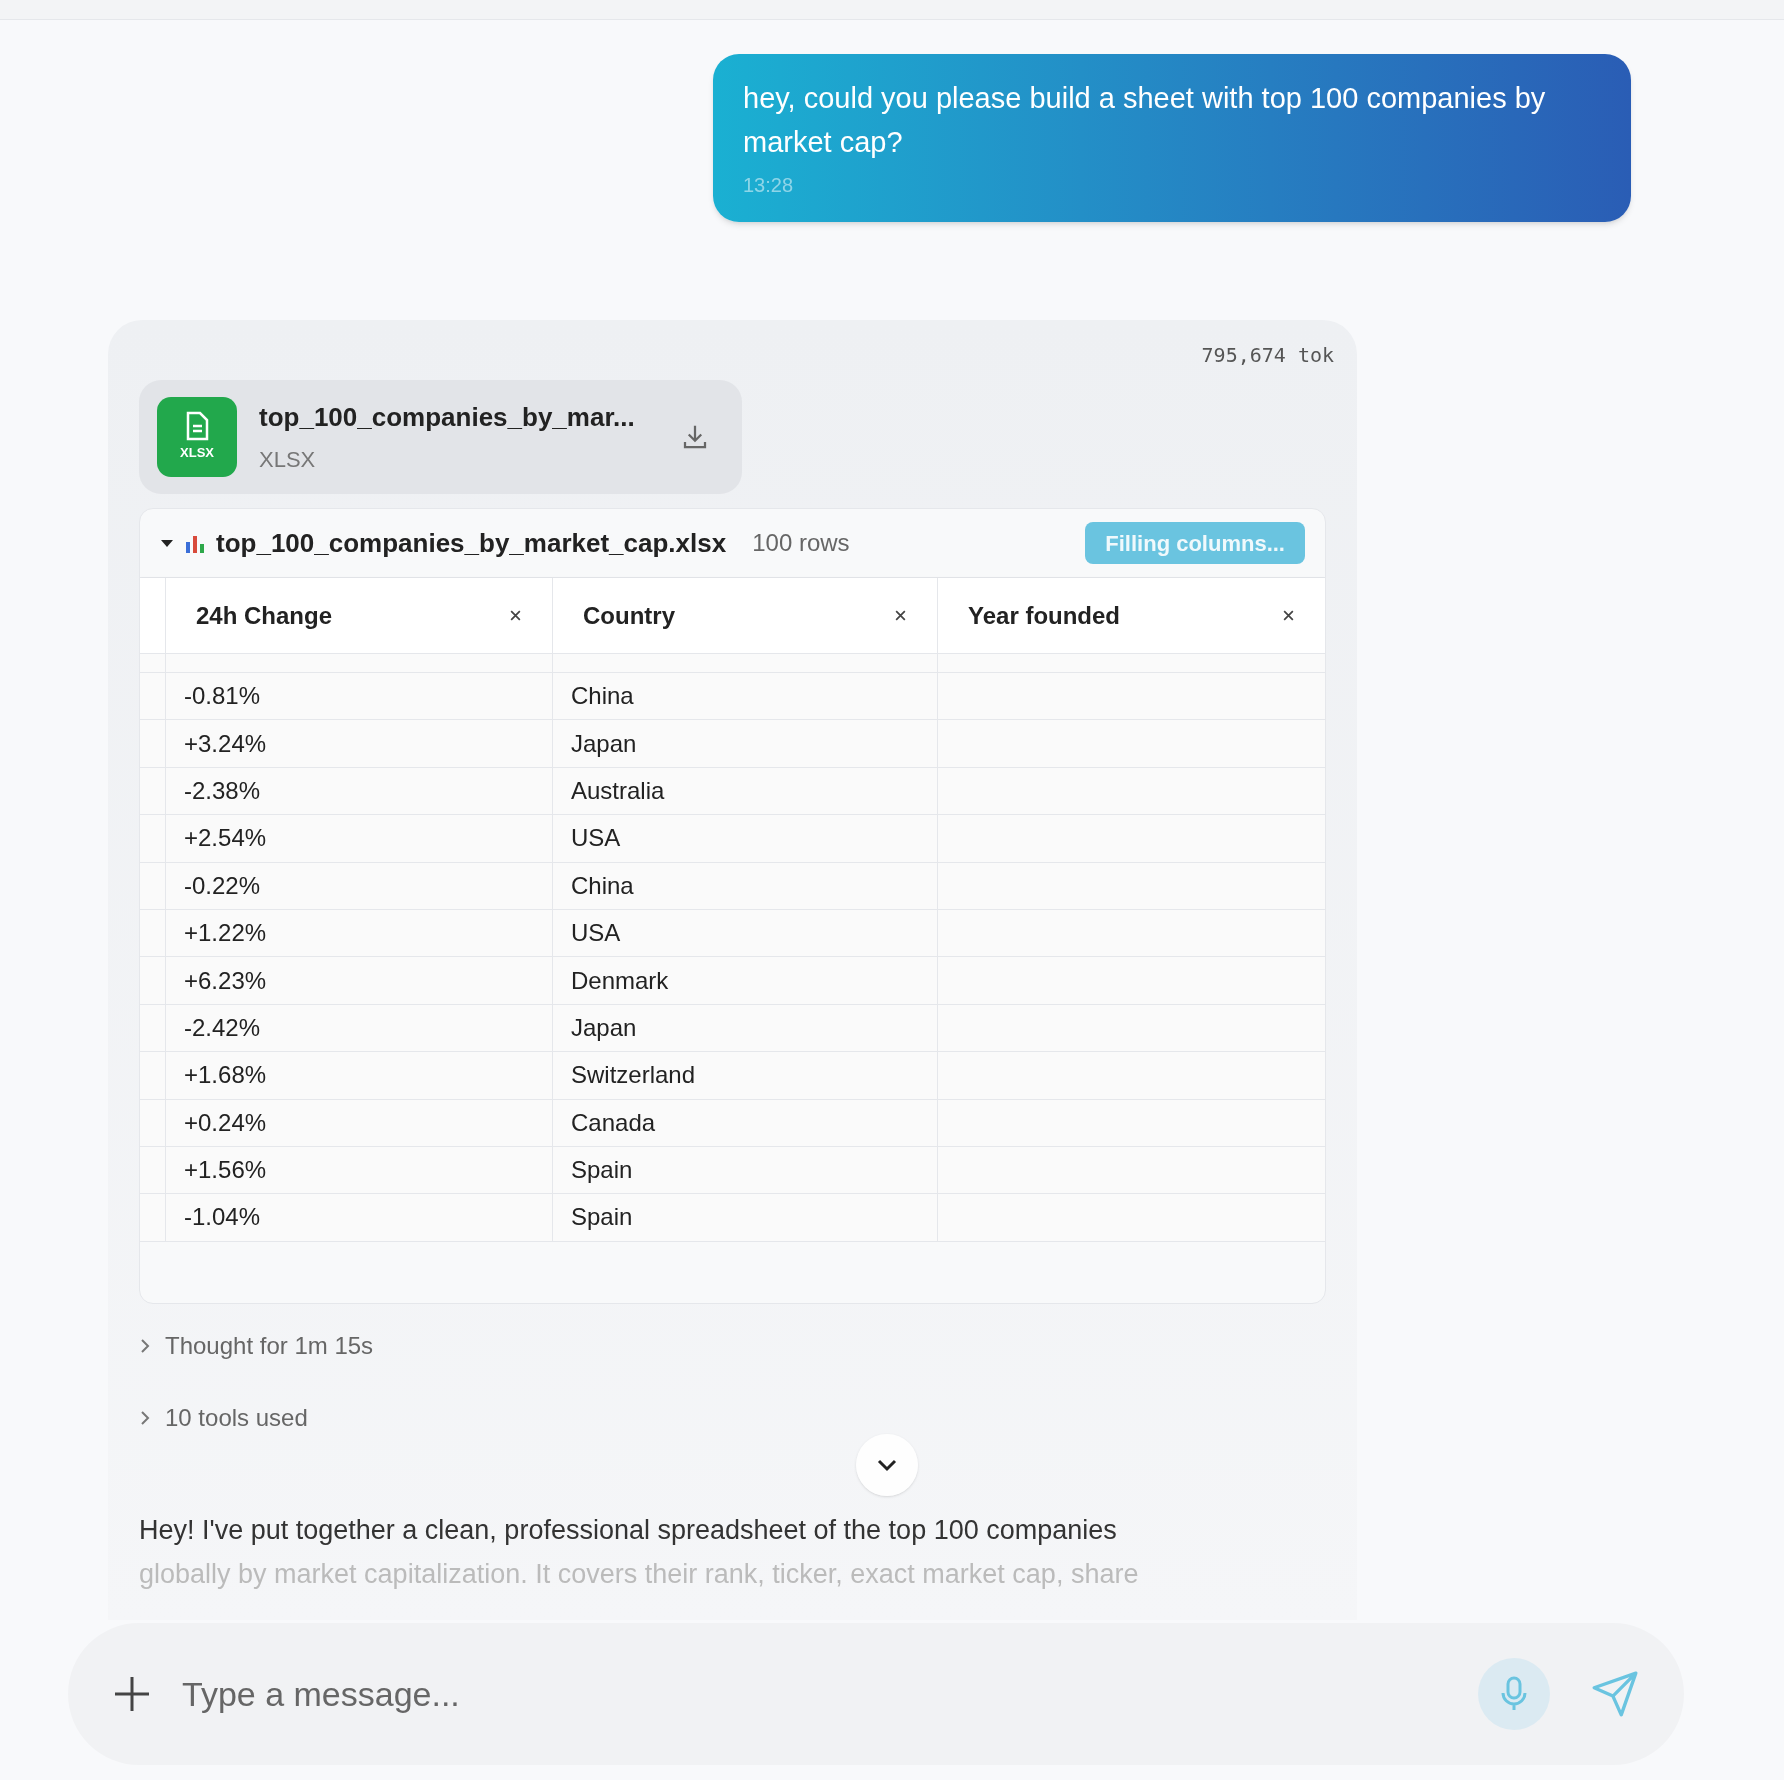 The height and width of the screenshot is (1780, 1784). I want to click on table-cell-text: Australia, so click(618, 790).